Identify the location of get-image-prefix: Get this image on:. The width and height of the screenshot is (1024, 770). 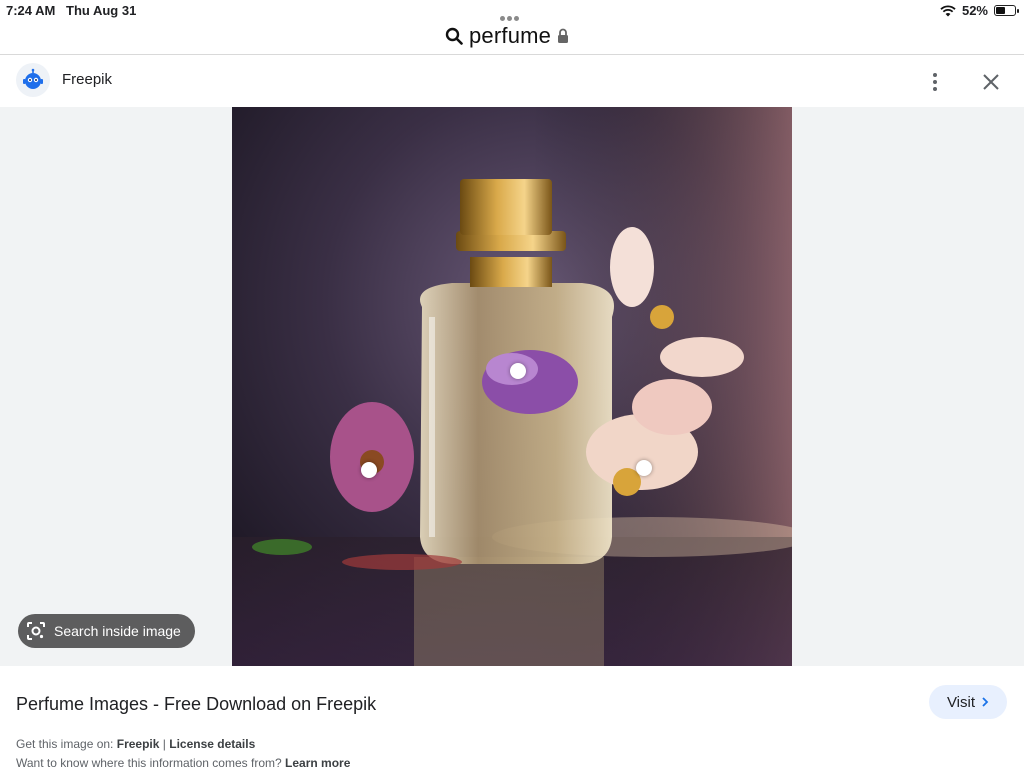
(65, 744).